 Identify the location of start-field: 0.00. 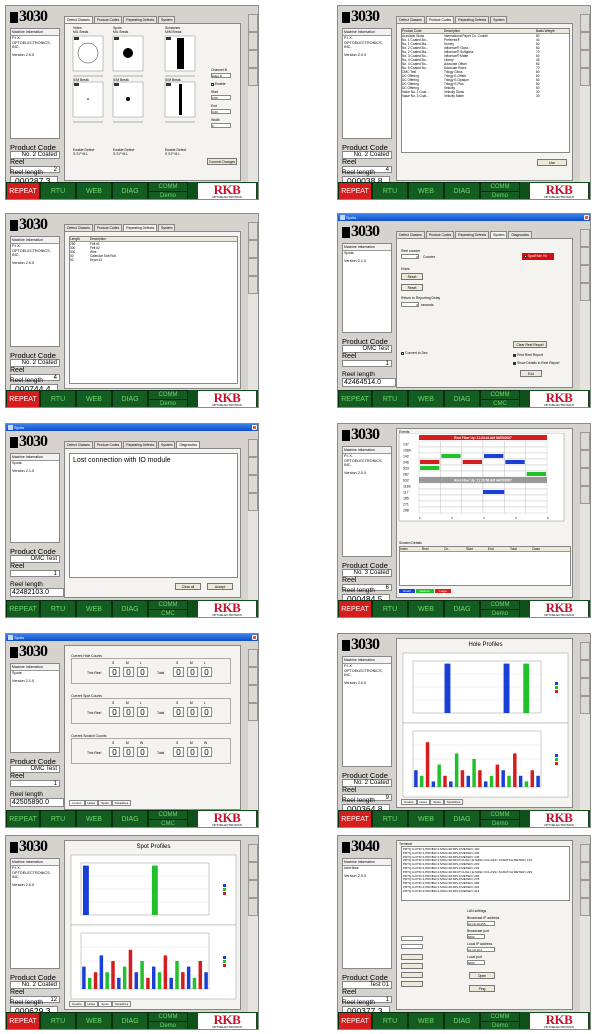
(221, 97).